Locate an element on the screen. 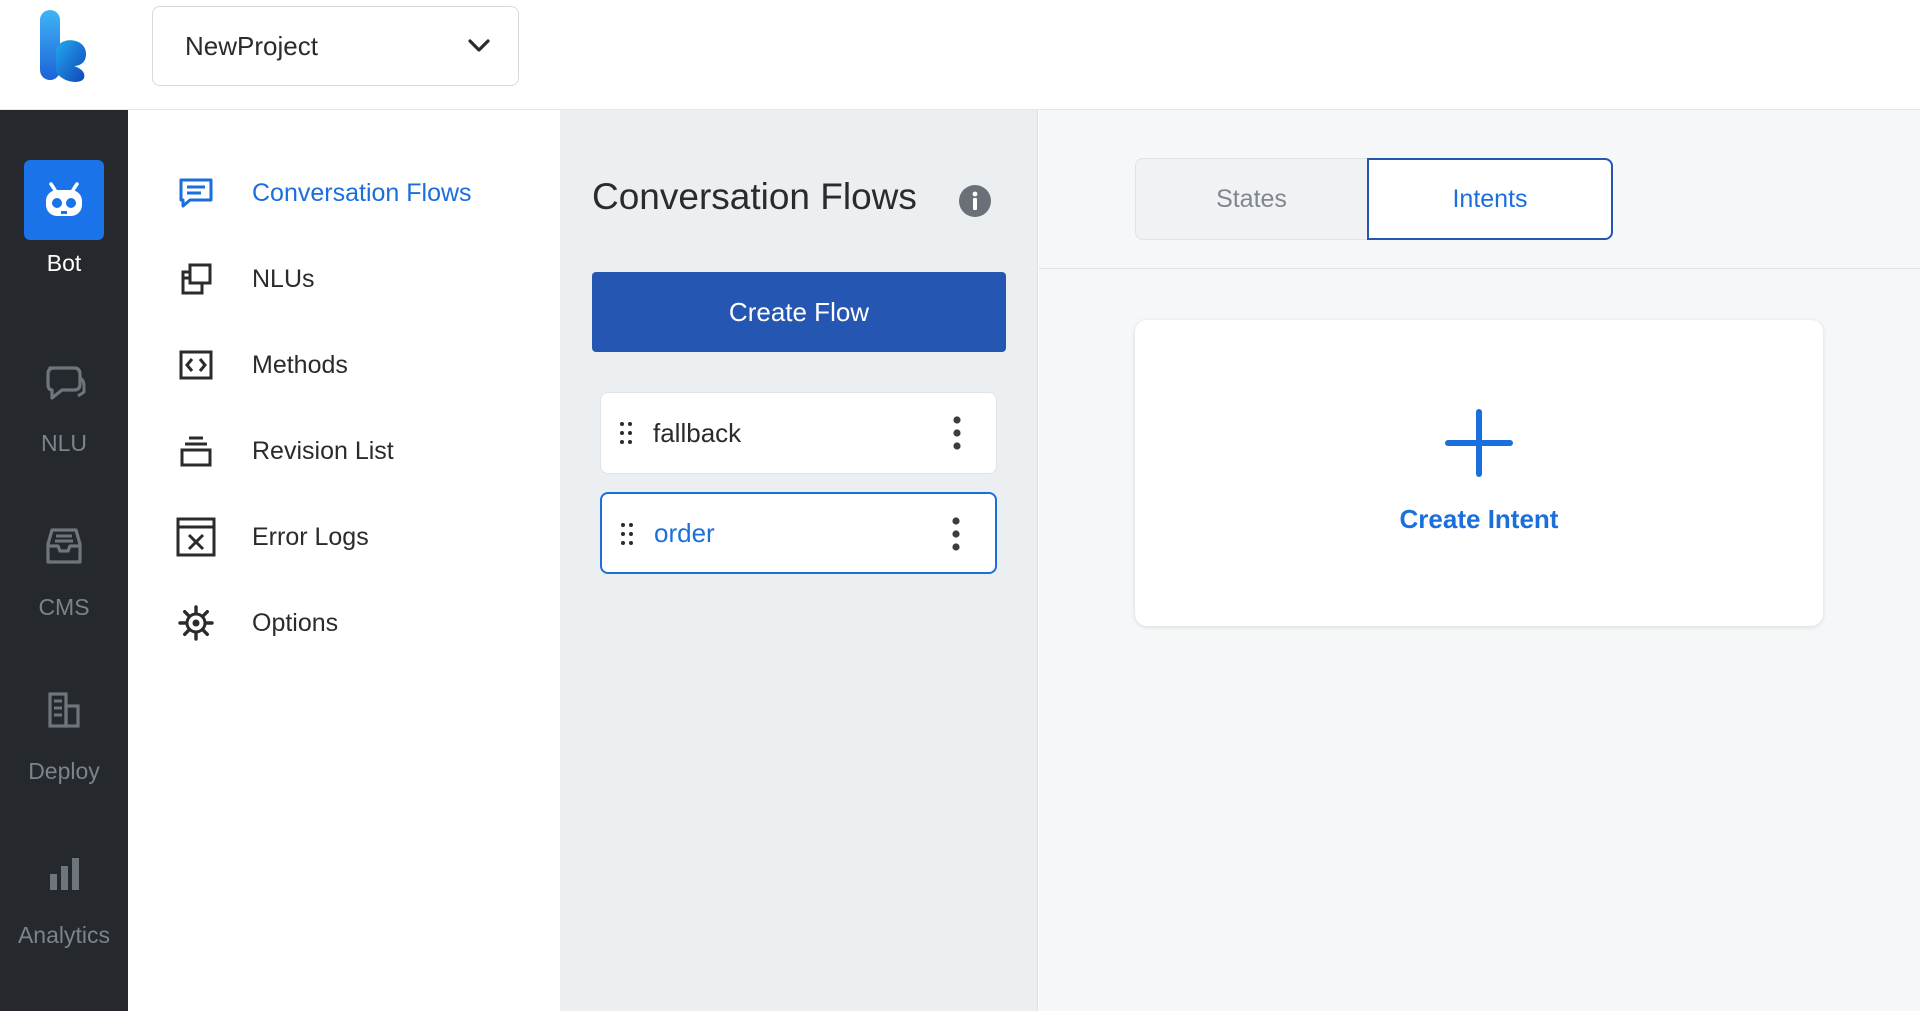 This screenshot has width=1920, height=1011. main-rail: Bot NLU CMS Deploy Analytics is located at coordinates (64, 560).